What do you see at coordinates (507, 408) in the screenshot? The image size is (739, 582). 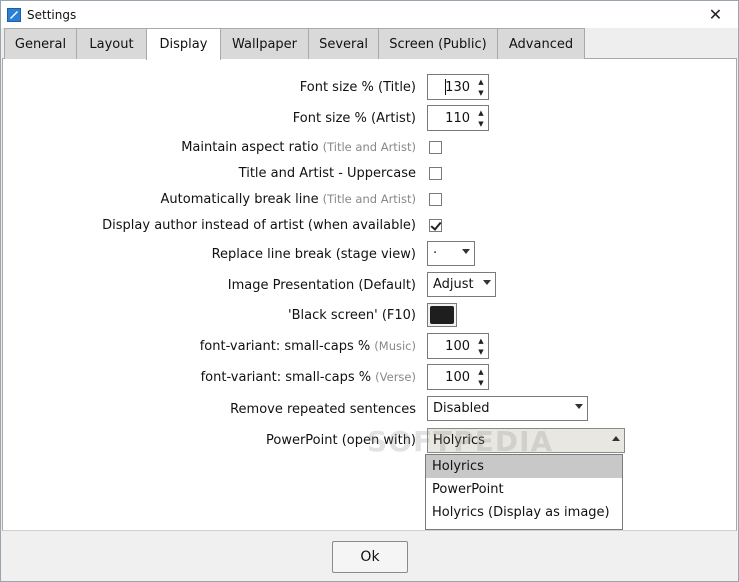 I see `remove-repeated-select: Disabled` at bounding box center [507, 408].